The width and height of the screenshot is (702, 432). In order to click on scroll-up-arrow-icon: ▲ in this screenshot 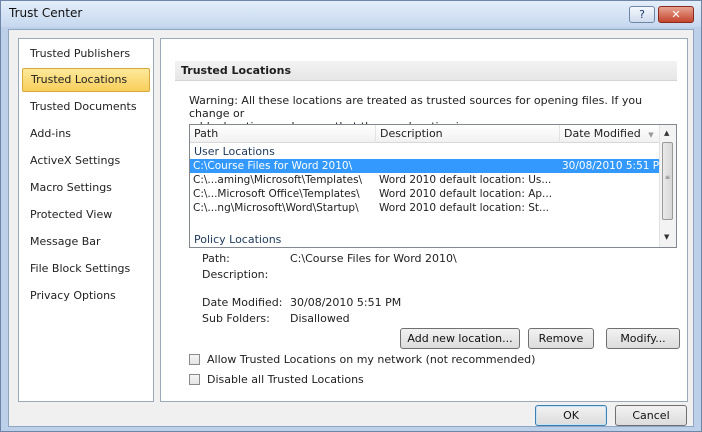, I will do `click(666, 133)`.